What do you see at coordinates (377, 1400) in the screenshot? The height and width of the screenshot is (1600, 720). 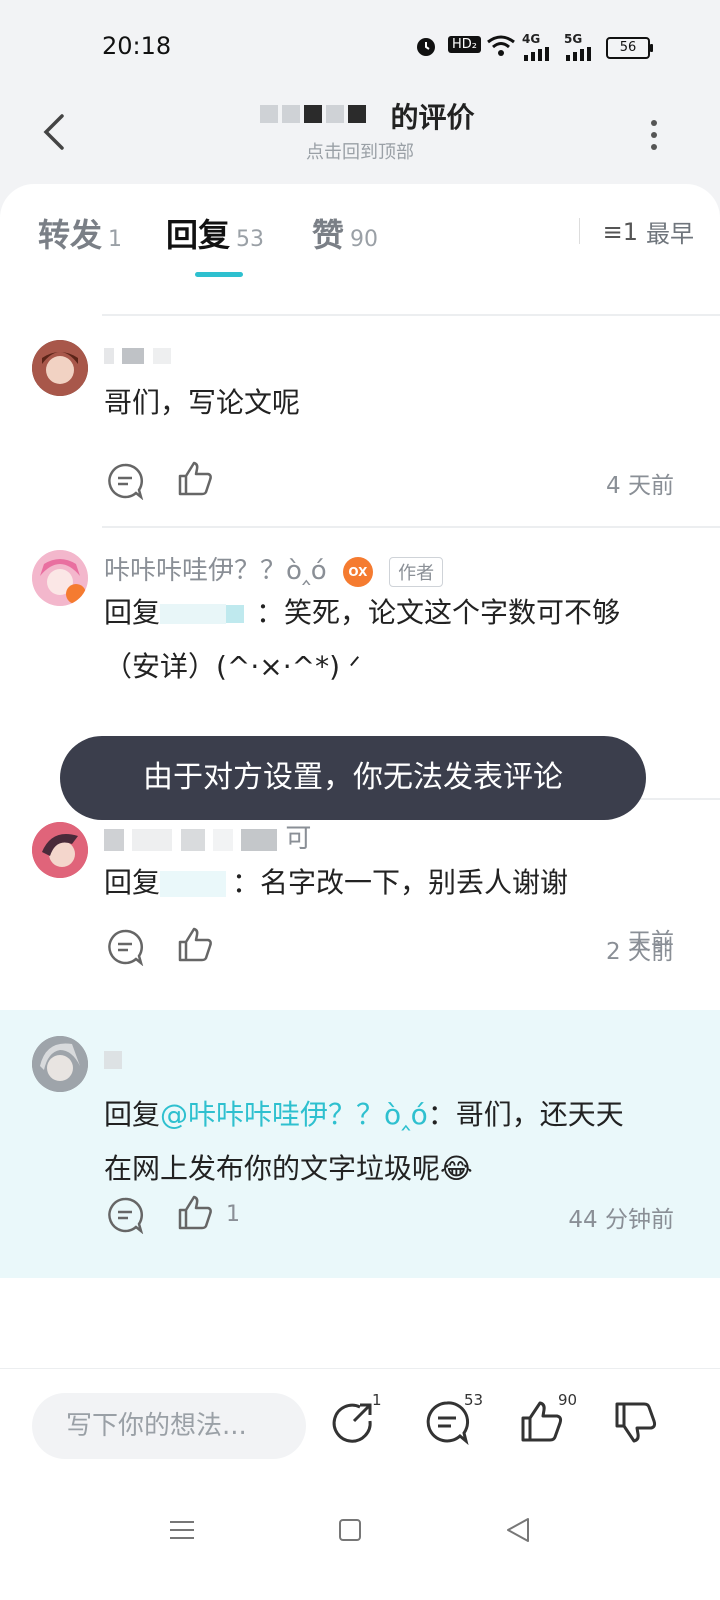 I see `repost-count: 1` at bounding box center [377, 1400].